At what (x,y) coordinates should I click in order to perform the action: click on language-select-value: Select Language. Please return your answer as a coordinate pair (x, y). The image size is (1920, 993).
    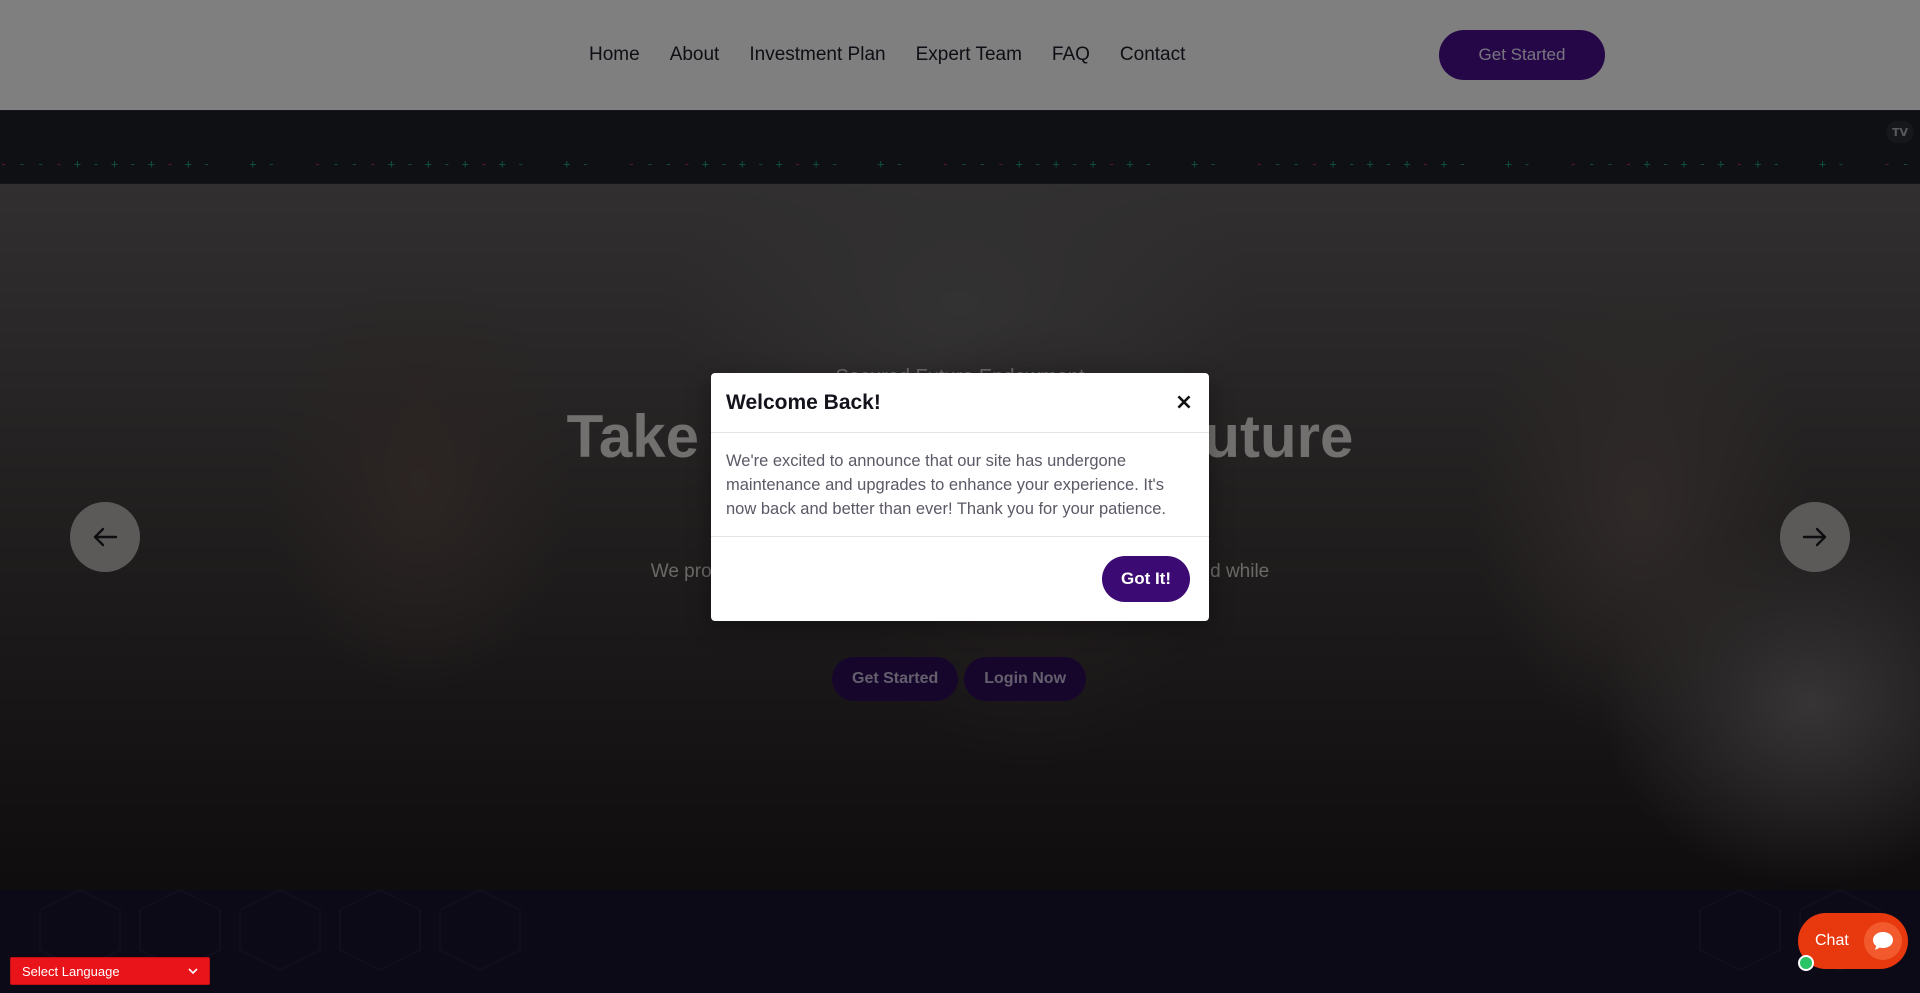
    Looking at the image, I should click on (71, 971).